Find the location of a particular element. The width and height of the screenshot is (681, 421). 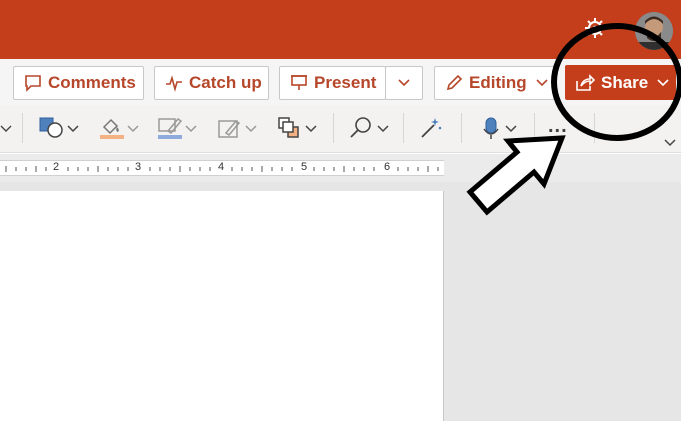

catchup-button: Catch up is located at coordinates (211, 83).